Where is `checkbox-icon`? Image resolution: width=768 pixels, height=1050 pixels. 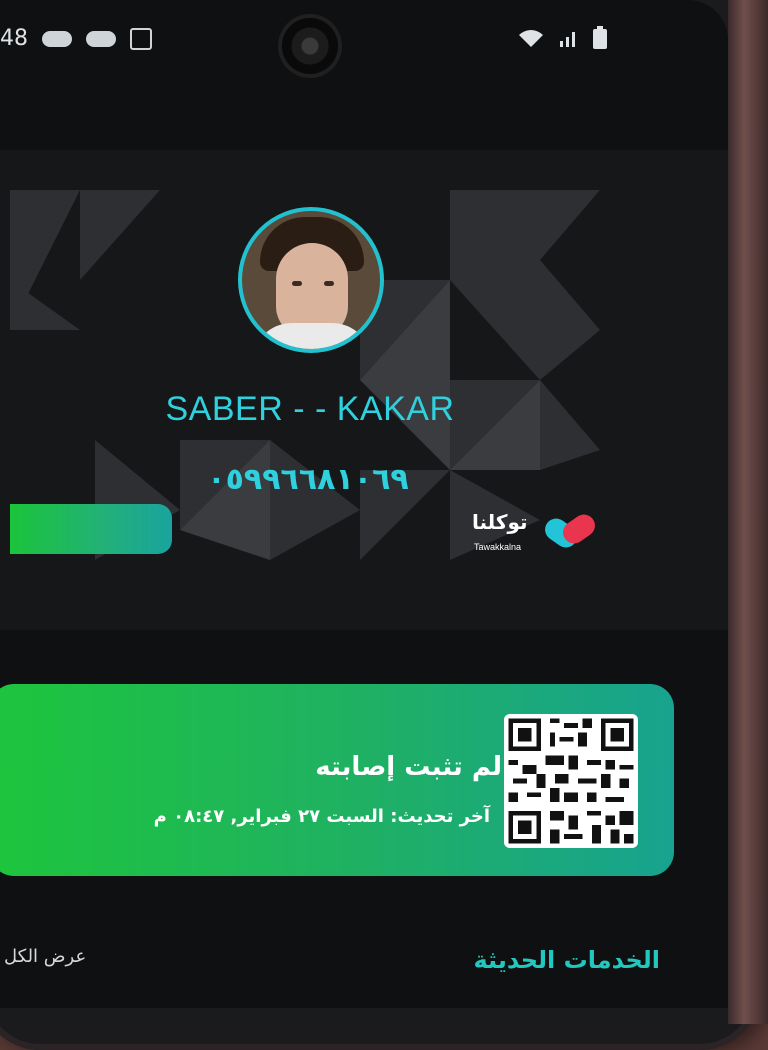 checkbox-icon is located at coordinates (141, 38).